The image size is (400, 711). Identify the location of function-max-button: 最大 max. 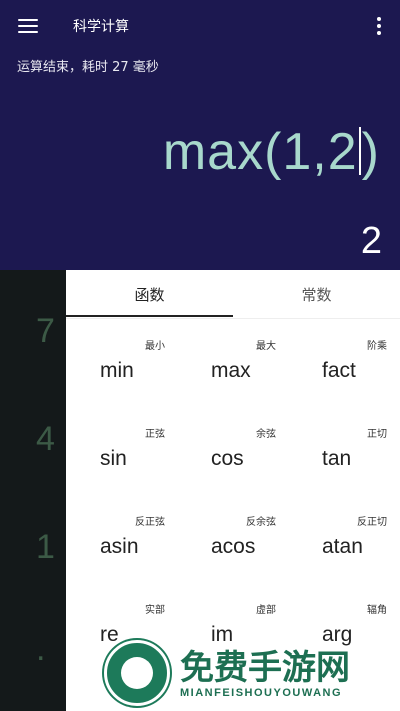
(232, 363).